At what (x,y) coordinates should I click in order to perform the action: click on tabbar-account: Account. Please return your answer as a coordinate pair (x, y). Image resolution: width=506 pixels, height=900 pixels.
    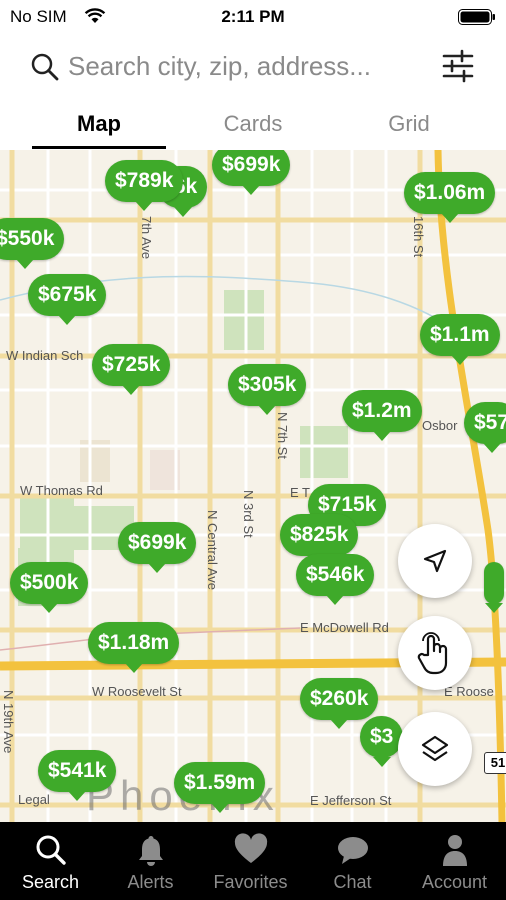
    Looking at the image, I should click on (454, 861).